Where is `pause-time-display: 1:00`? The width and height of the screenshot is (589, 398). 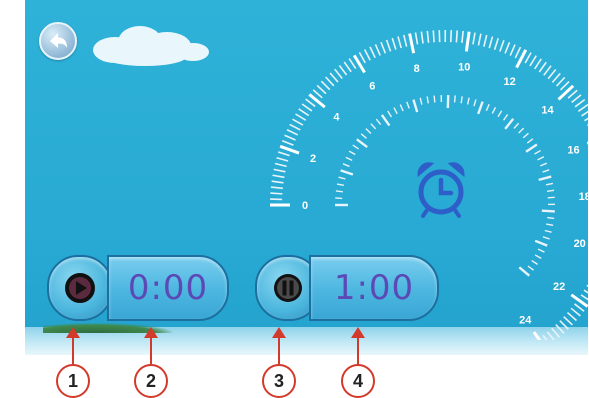 pause-time-display: 1:00 is located at coordinates (374, 288).